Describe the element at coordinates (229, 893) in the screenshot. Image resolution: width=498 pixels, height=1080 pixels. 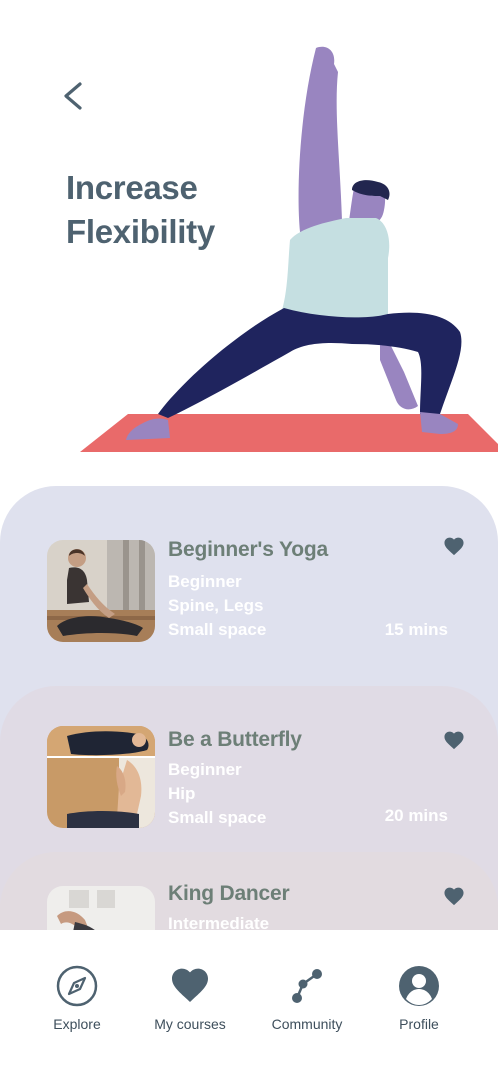
I see `course-title: King Dancer` at that location.